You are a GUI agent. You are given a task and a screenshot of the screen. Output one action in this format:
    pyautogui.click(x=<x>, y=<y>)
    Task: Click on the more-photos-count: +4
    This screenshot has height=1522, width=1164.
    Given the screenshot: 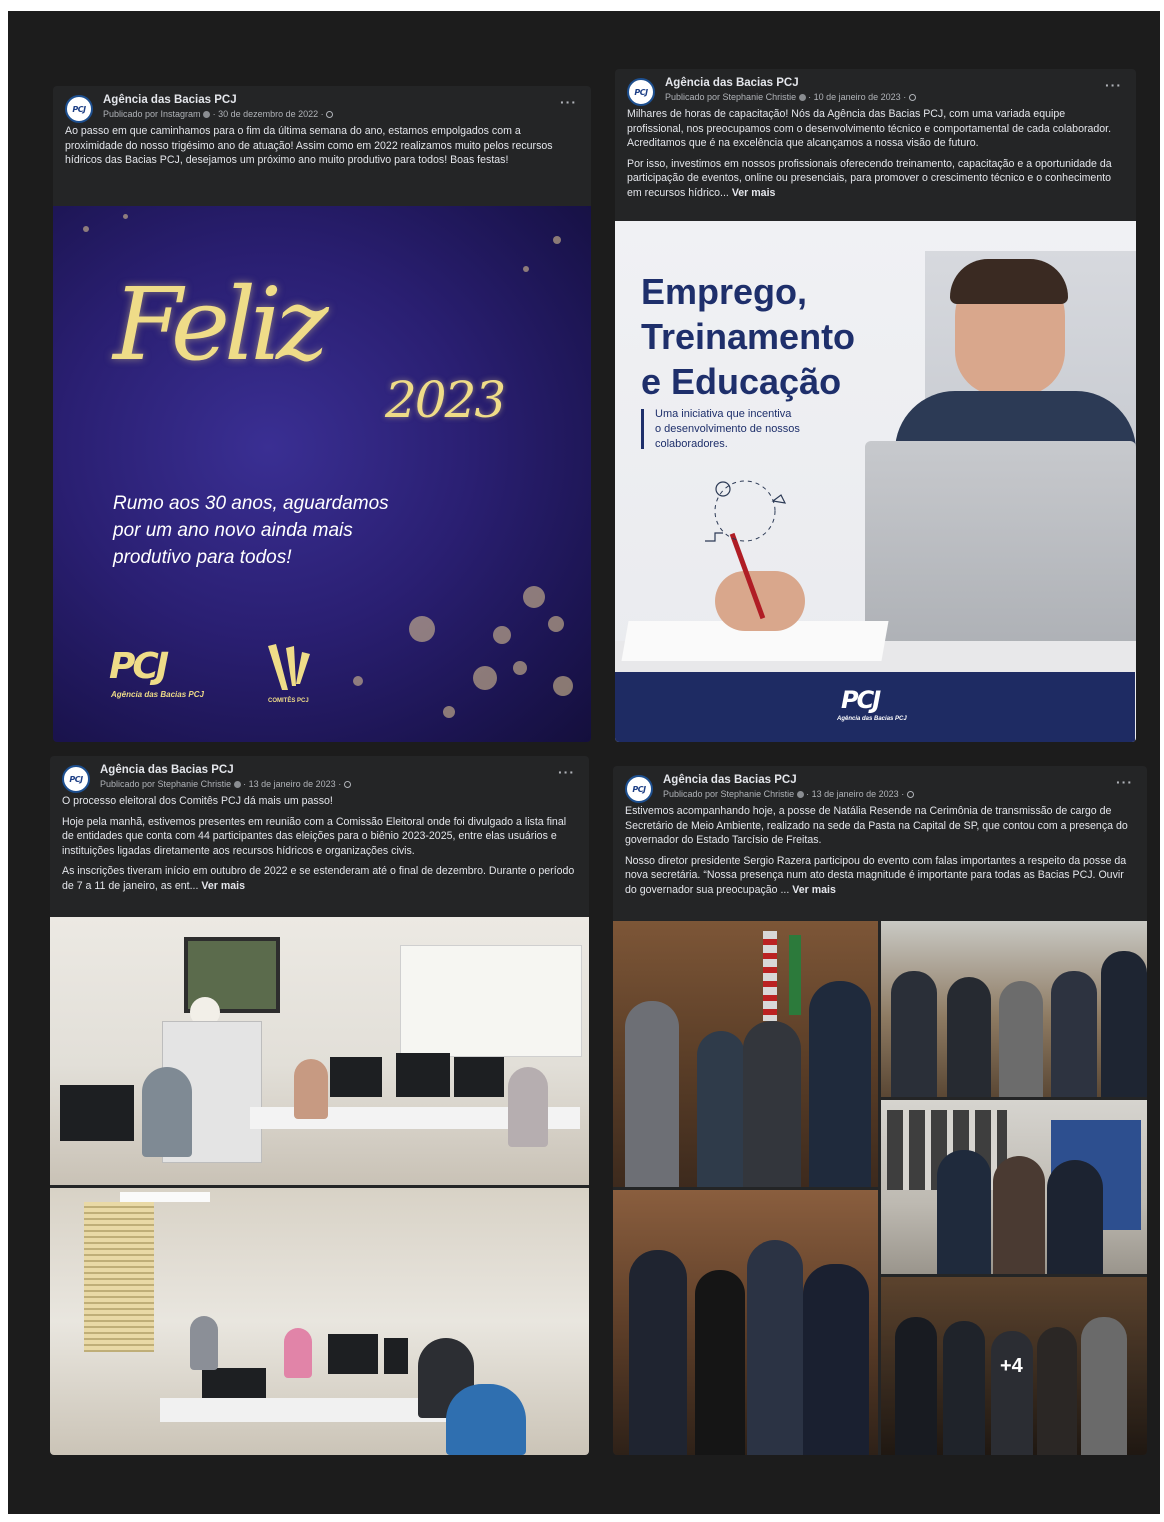 What is the action you would take?
    pyautogui.click(x=1011, y=1366)
    